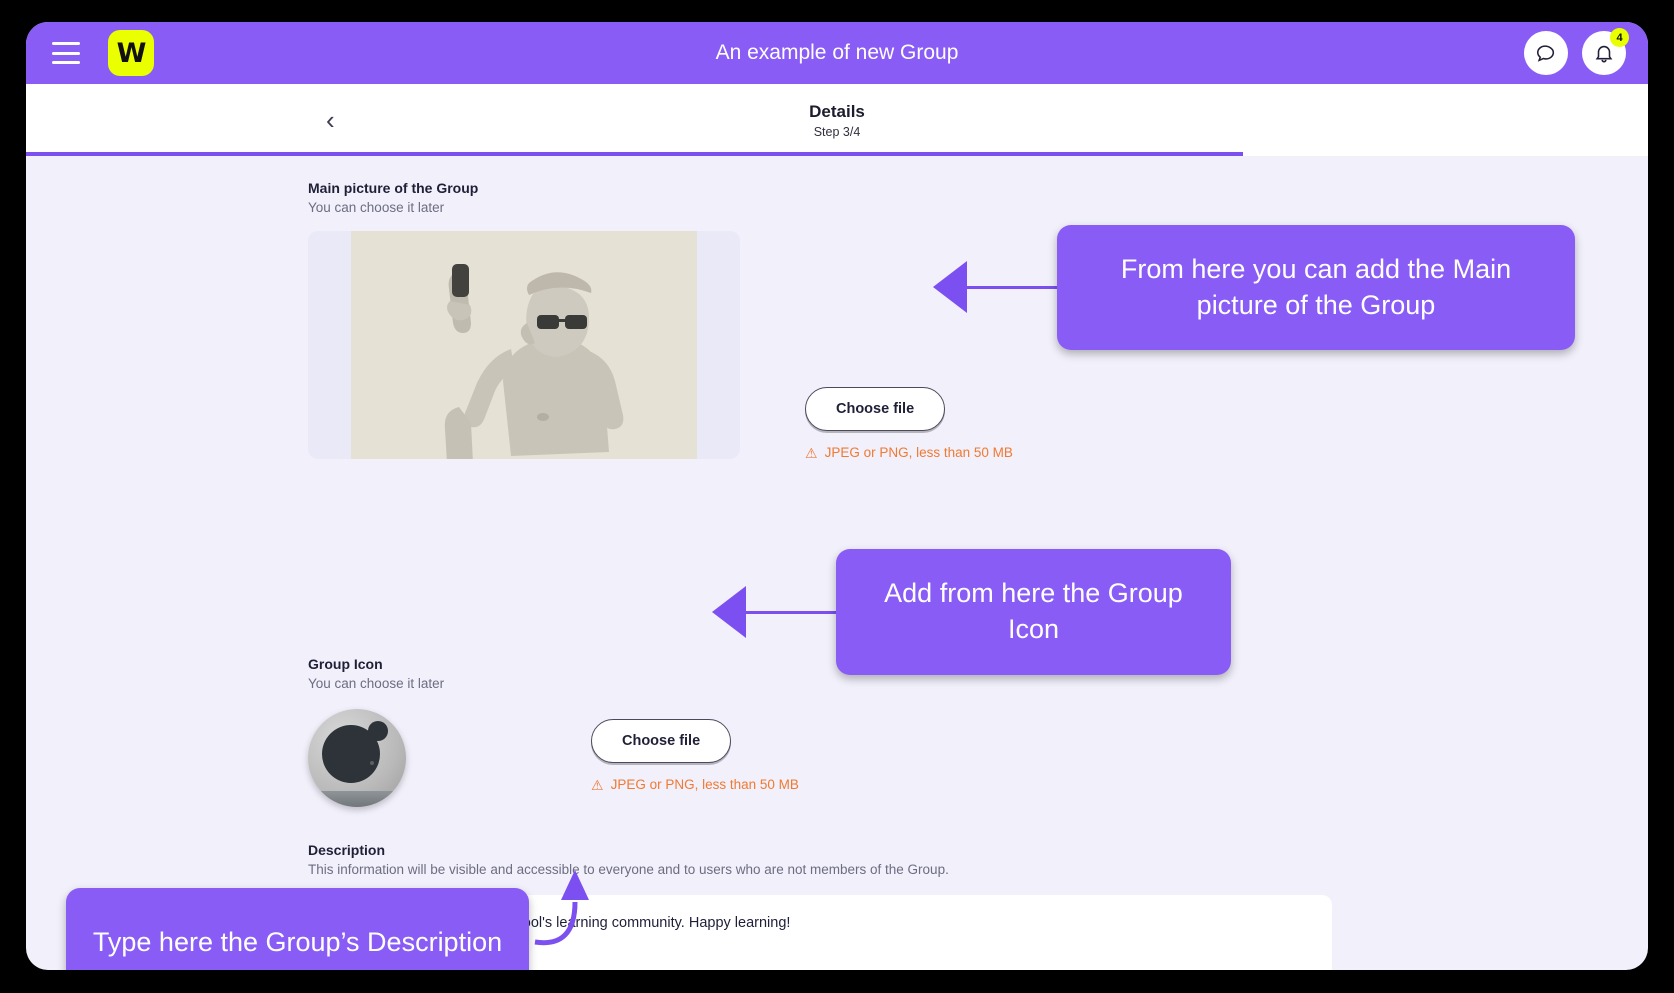  I want to click on main-picture-preview, so click(524, 345).